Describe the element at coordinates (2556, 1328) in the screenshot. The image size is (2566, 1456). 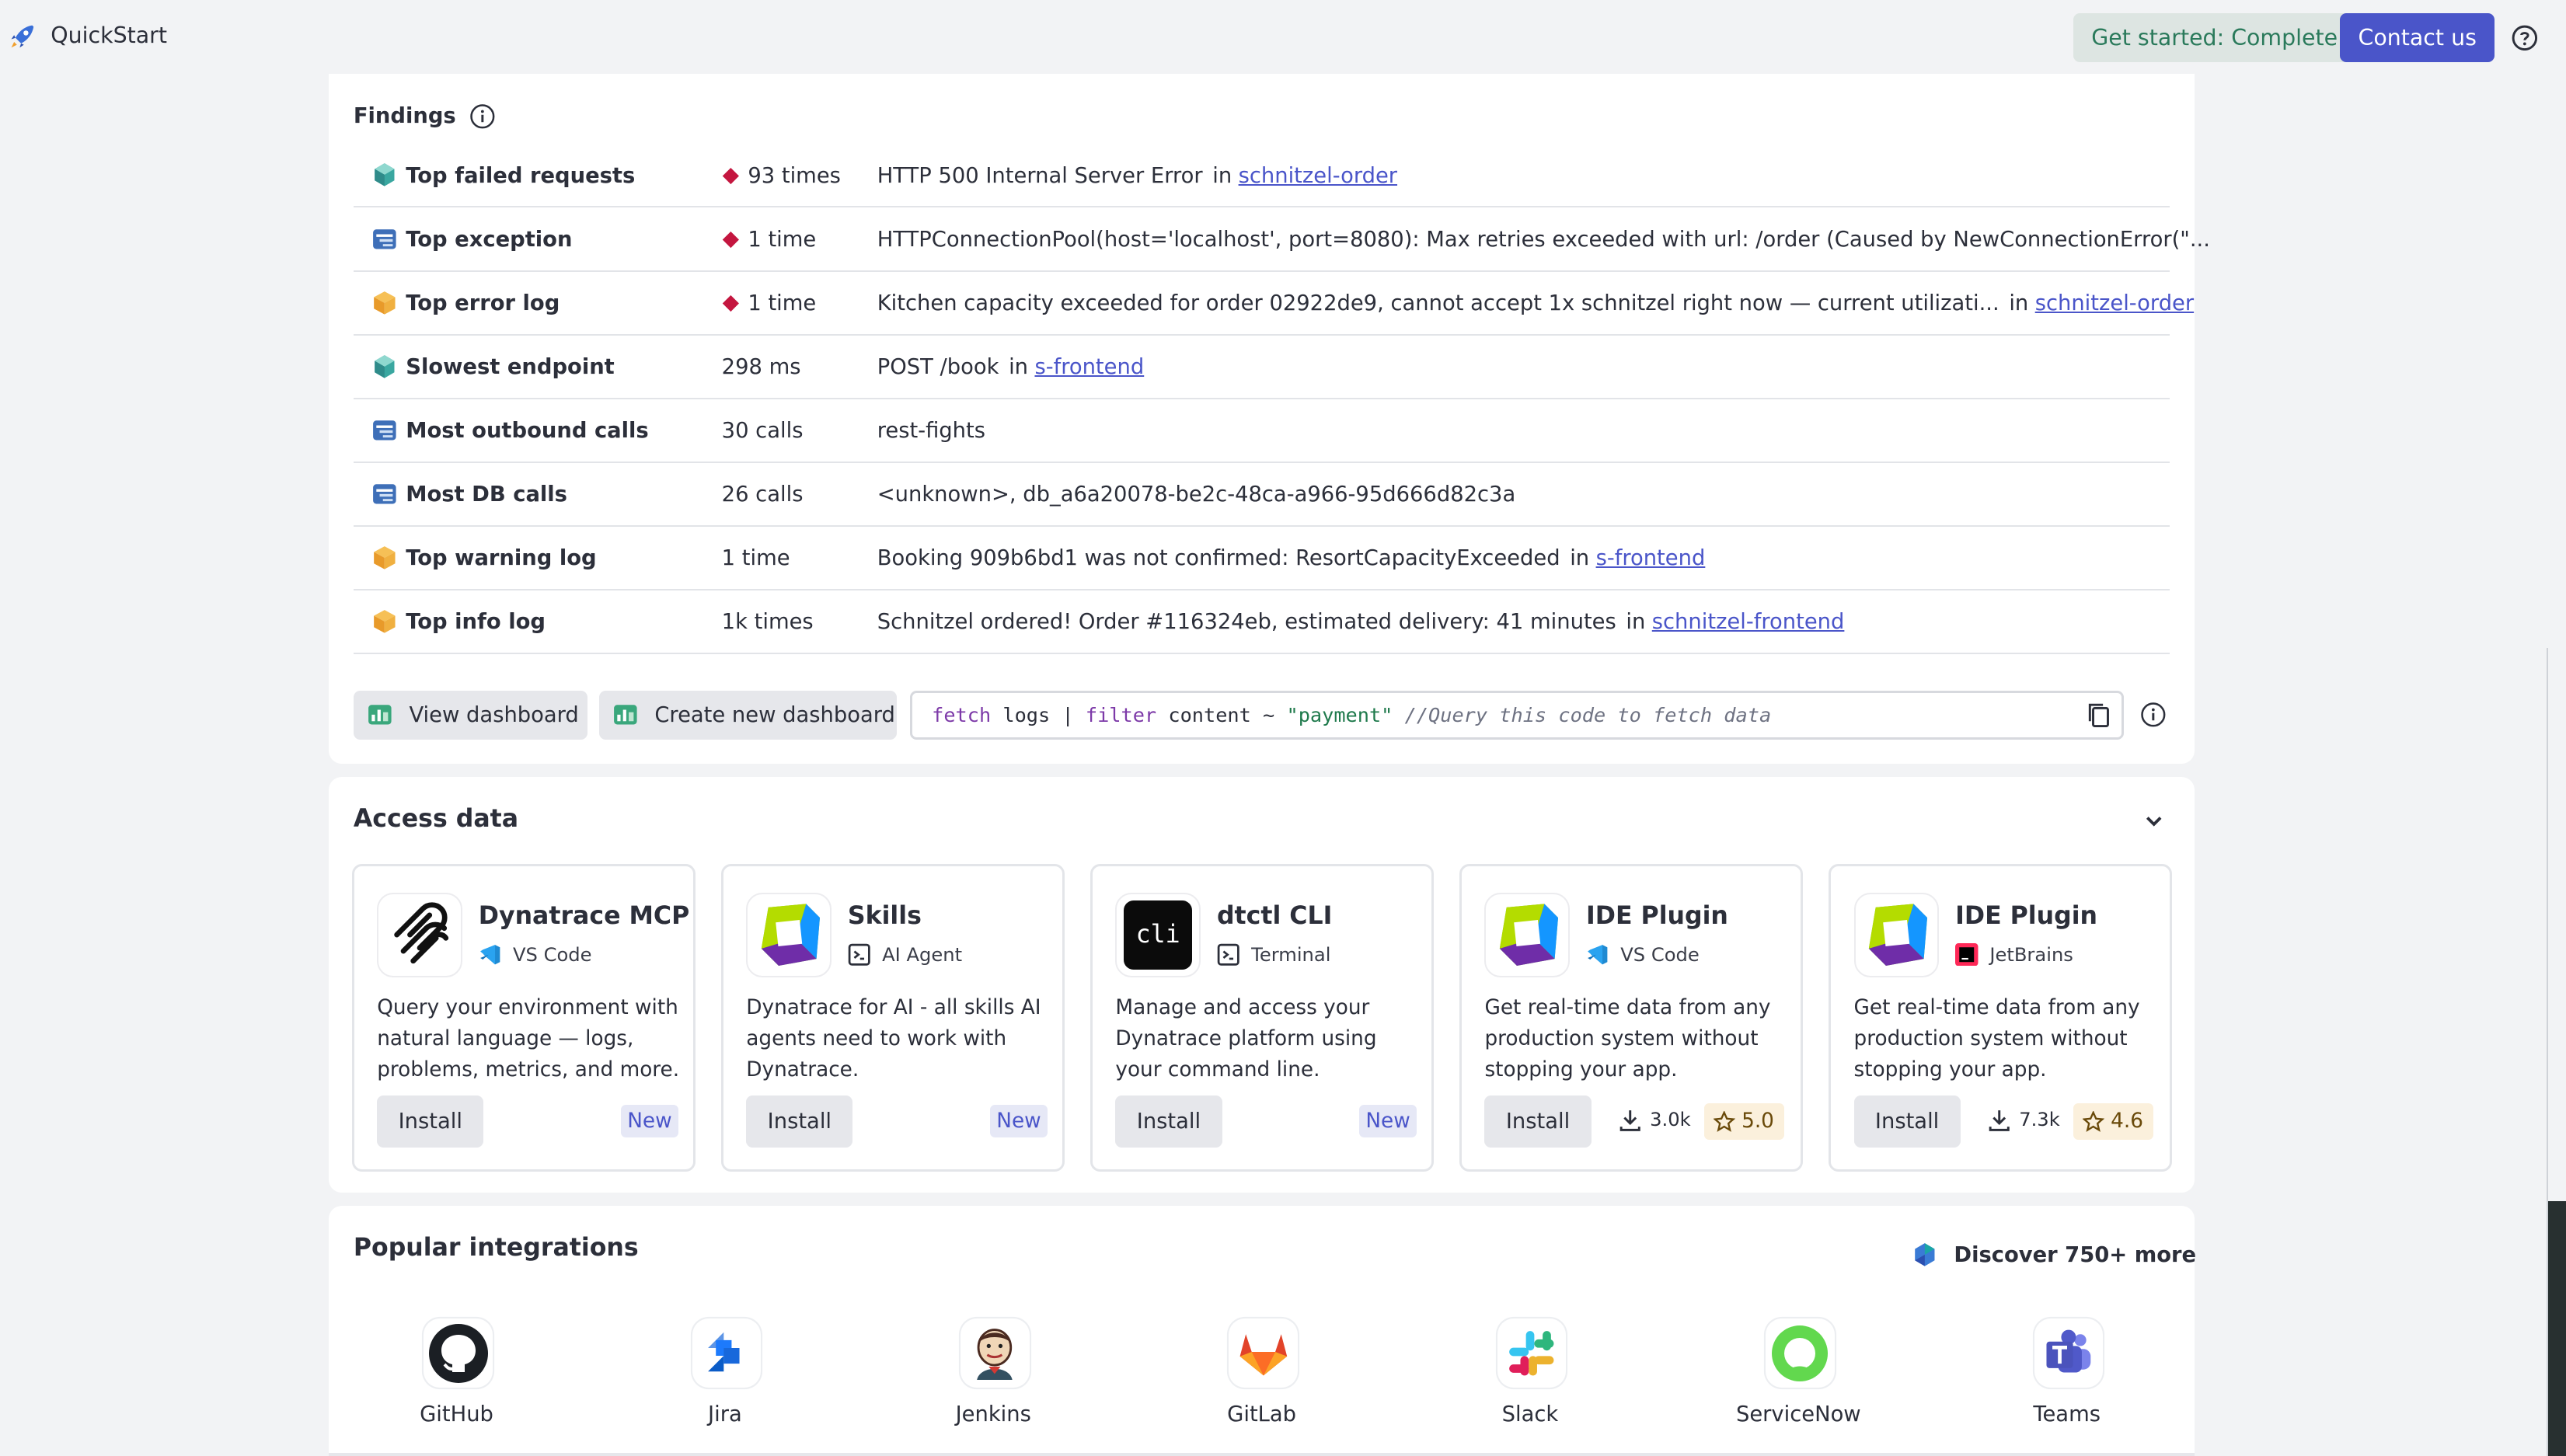
I see `scrollbar-thumb` at that location.